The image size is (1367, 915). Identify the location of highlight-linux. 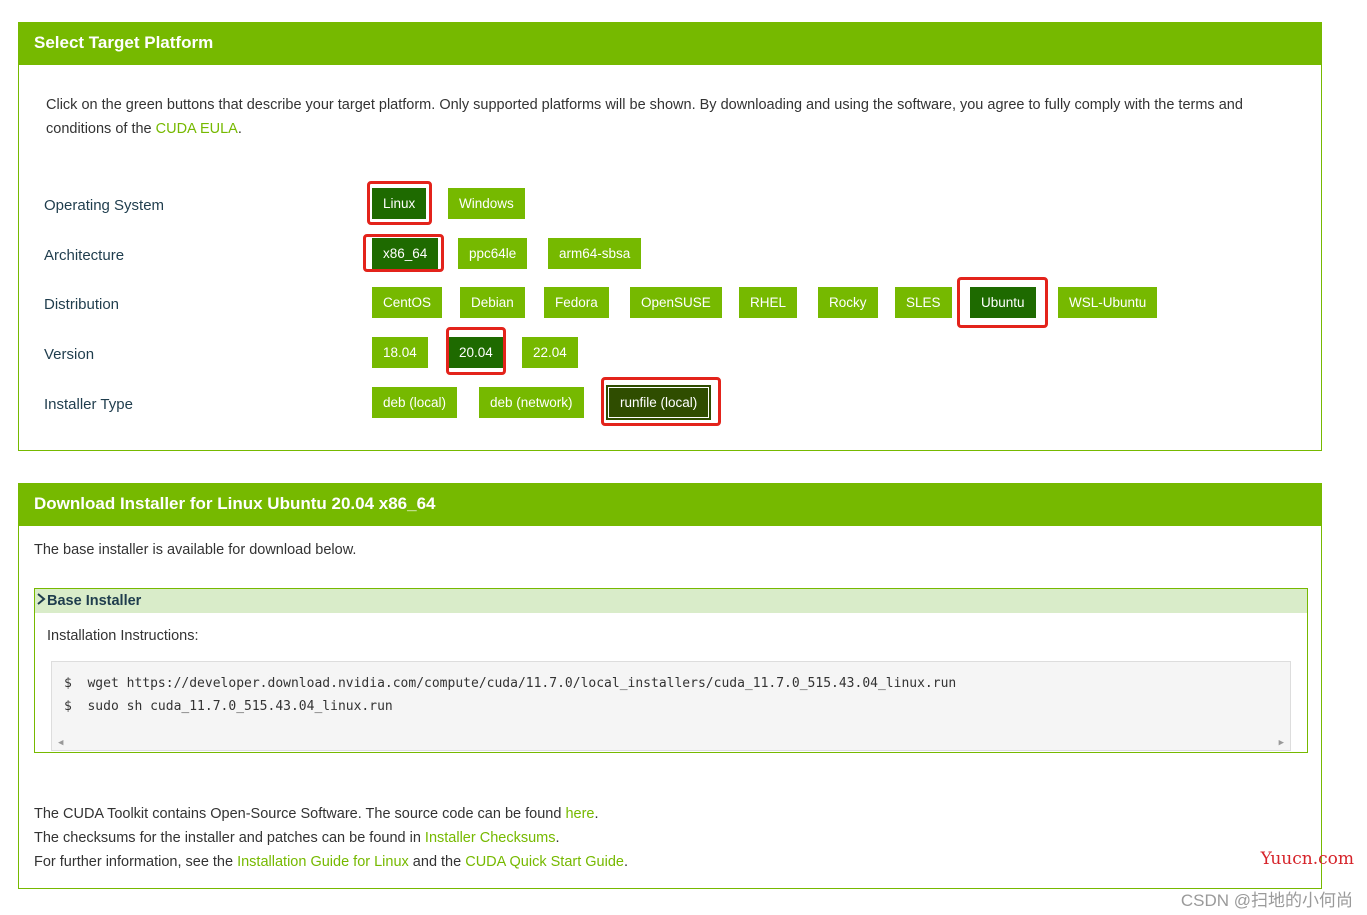
(399, 203).